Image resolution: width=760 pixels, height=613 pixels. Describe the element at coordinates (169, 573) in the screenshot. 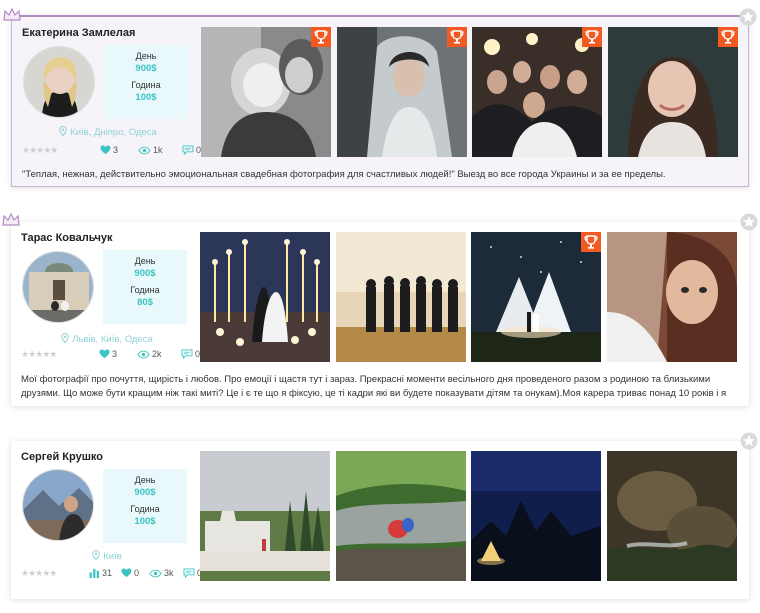

I see `views-count: 3k` at that location.